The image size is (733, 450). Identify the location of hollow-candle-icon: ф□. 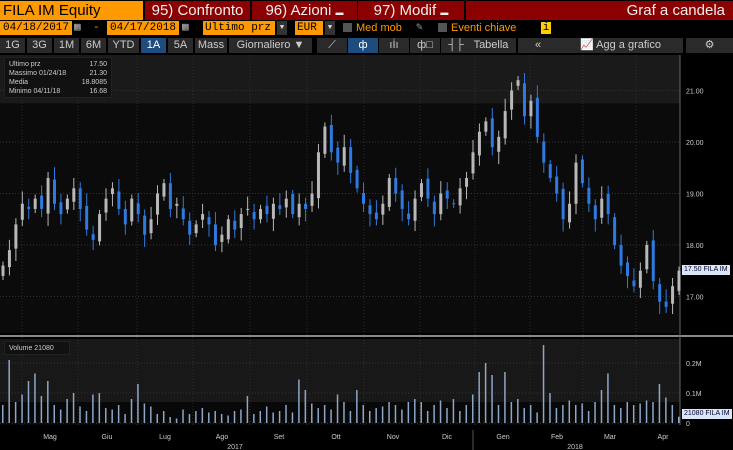
(425, 45).